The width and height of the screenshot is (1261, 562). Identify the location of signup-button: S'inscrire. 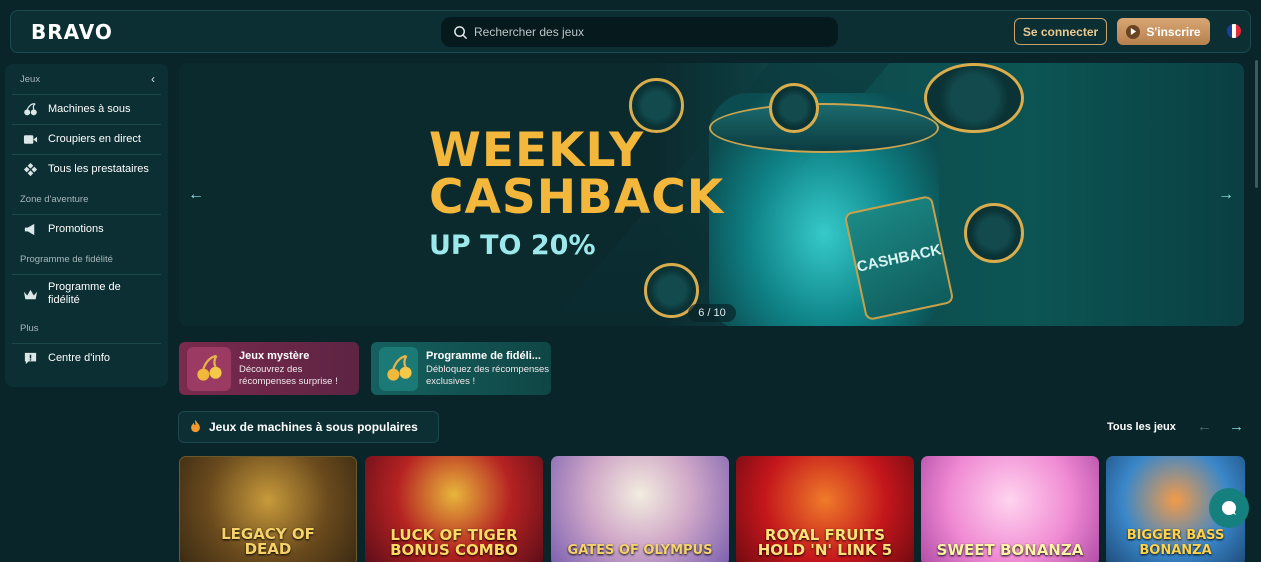
(1163, 31).